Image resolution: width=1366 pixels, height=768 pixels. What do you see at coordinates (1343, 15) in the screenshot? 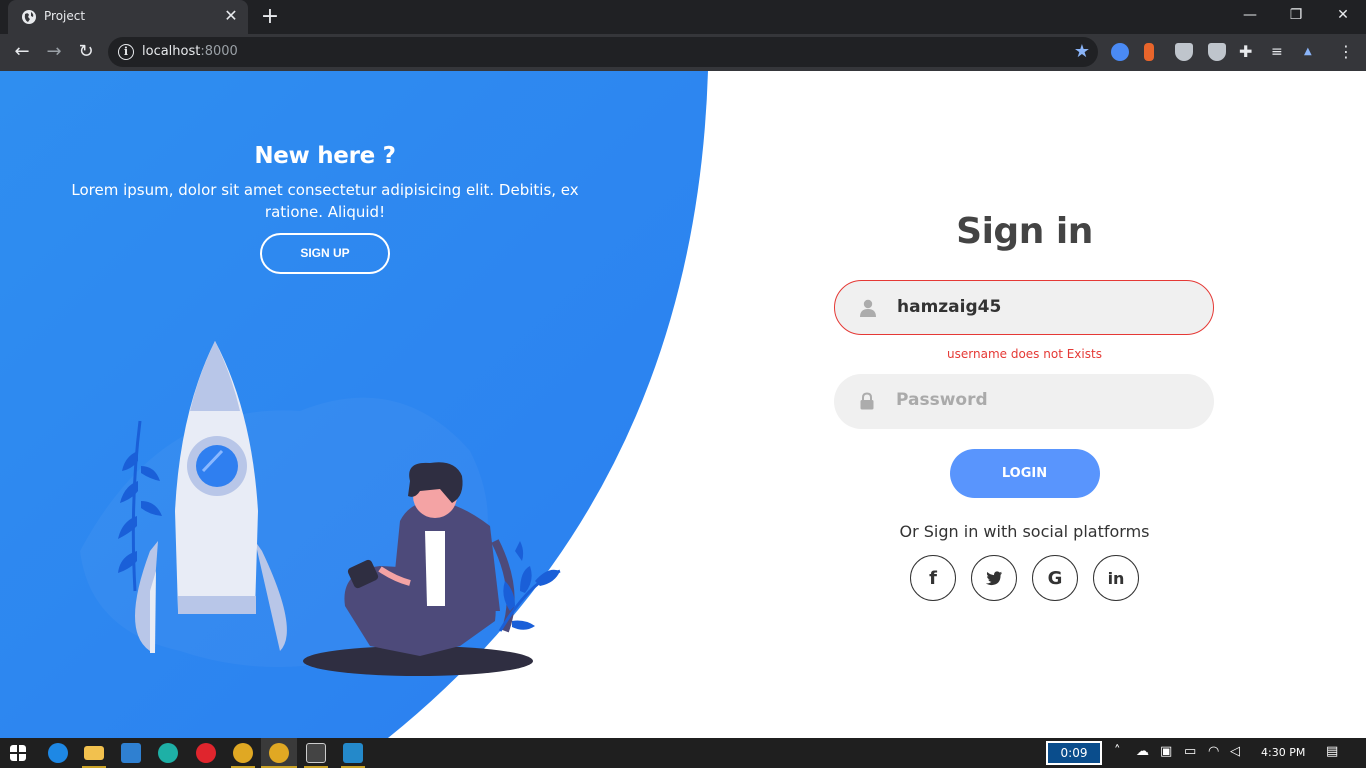
I see `close-window-button: ✕` at bounding box center [1343, 15].